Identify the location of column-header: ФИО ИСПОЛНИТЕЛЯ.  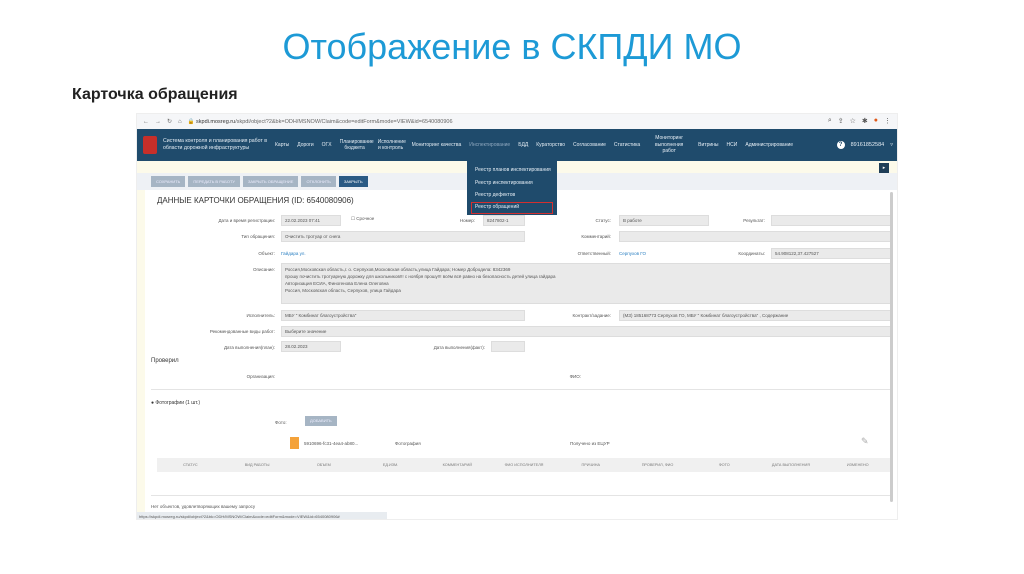
(524, 465).